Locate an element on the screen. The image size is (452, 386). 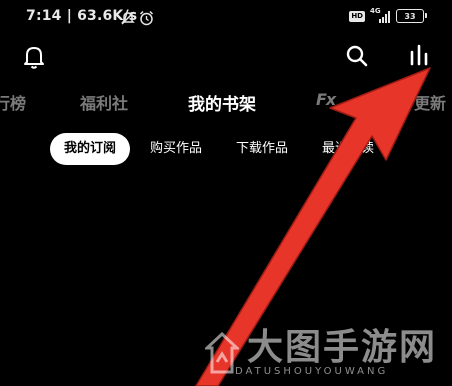
alarm-icon is located at coordinates (146, 18).